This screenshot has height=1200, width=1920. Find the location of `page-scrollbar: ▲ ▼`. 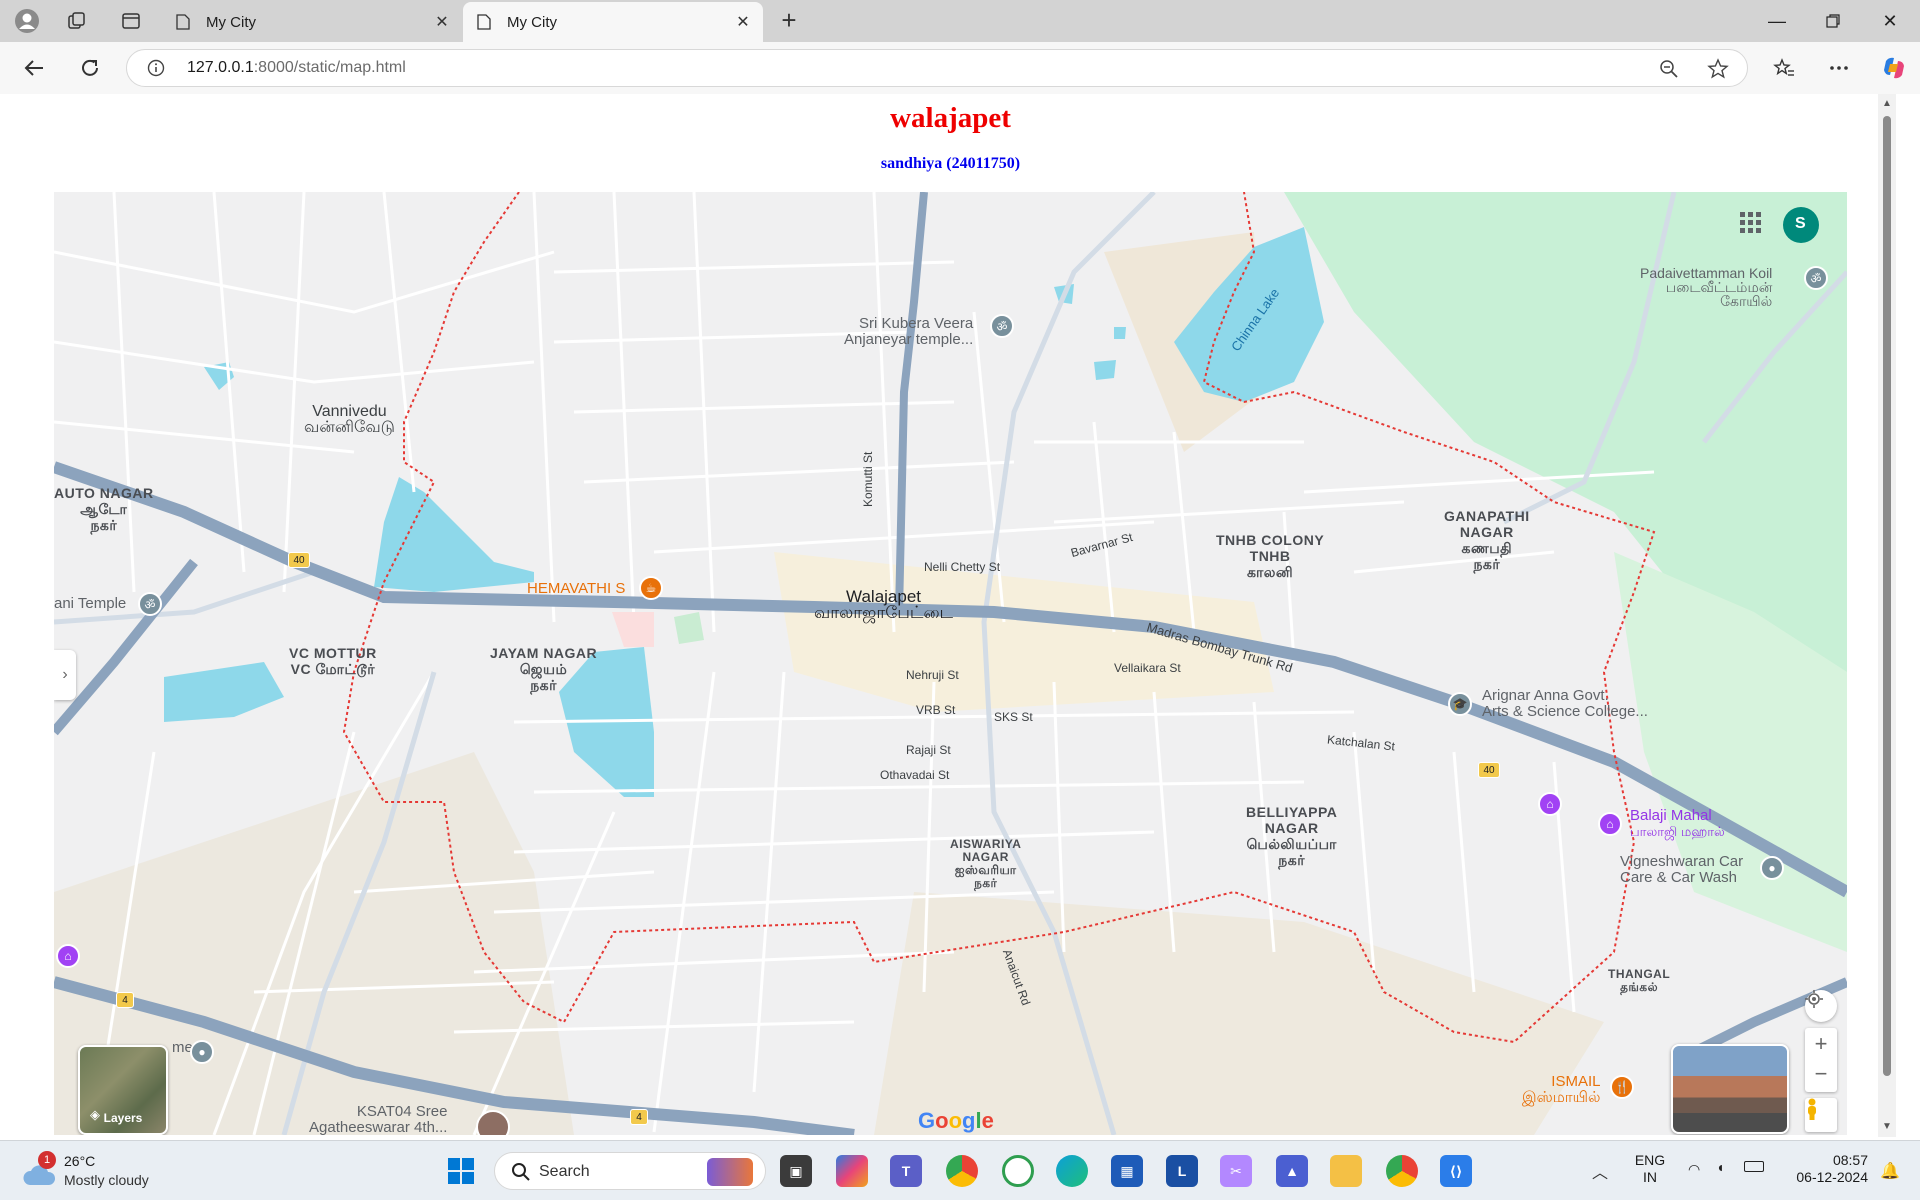

page-scrollbar: ▲ ▼ is located at coordinates (1887, 615).